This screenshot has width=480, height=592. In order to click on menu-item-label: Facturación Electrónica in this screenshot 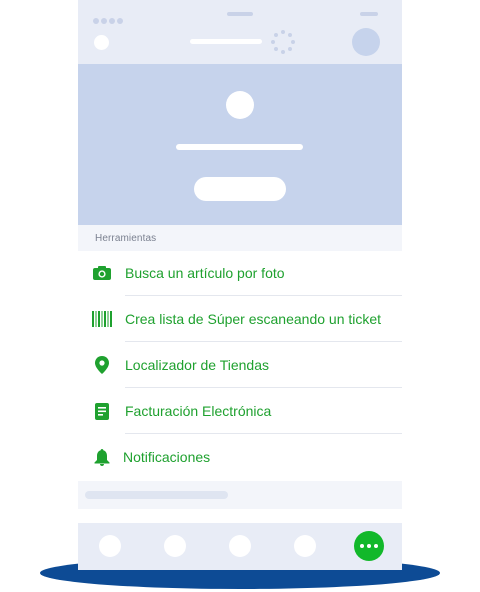, I will do `click(198, 411)`.